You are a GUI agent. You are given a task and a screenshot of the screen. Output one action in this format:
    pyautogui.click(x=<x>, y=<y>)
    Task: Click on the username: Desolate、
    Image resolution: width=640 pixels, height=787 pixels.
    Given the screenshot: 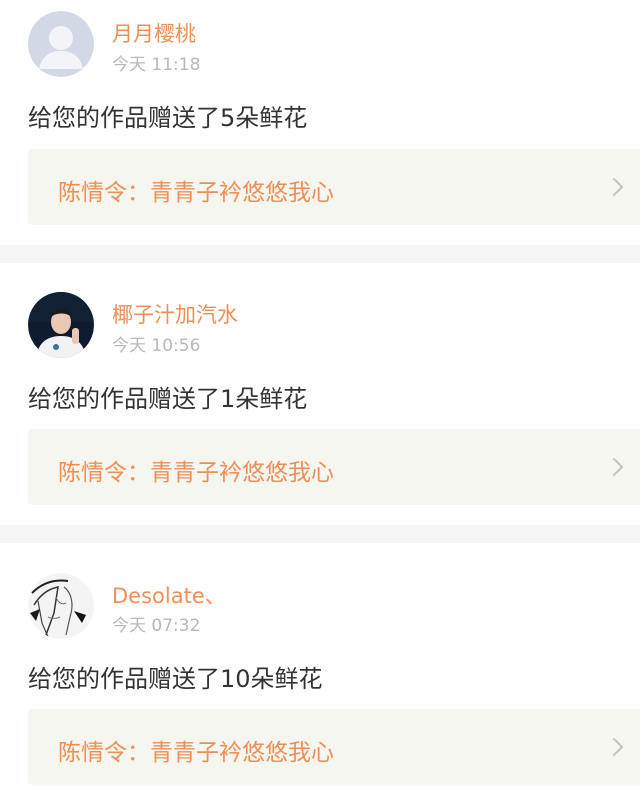 What is the action you would take?
    pyautogui.click(x=169, y=595)
    